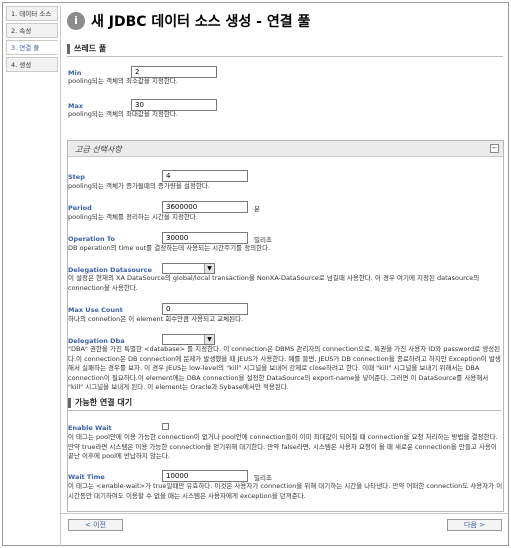 The image size is (511, 548). I want to click on operation-to-unit: 밀리초, so click(263, 240).